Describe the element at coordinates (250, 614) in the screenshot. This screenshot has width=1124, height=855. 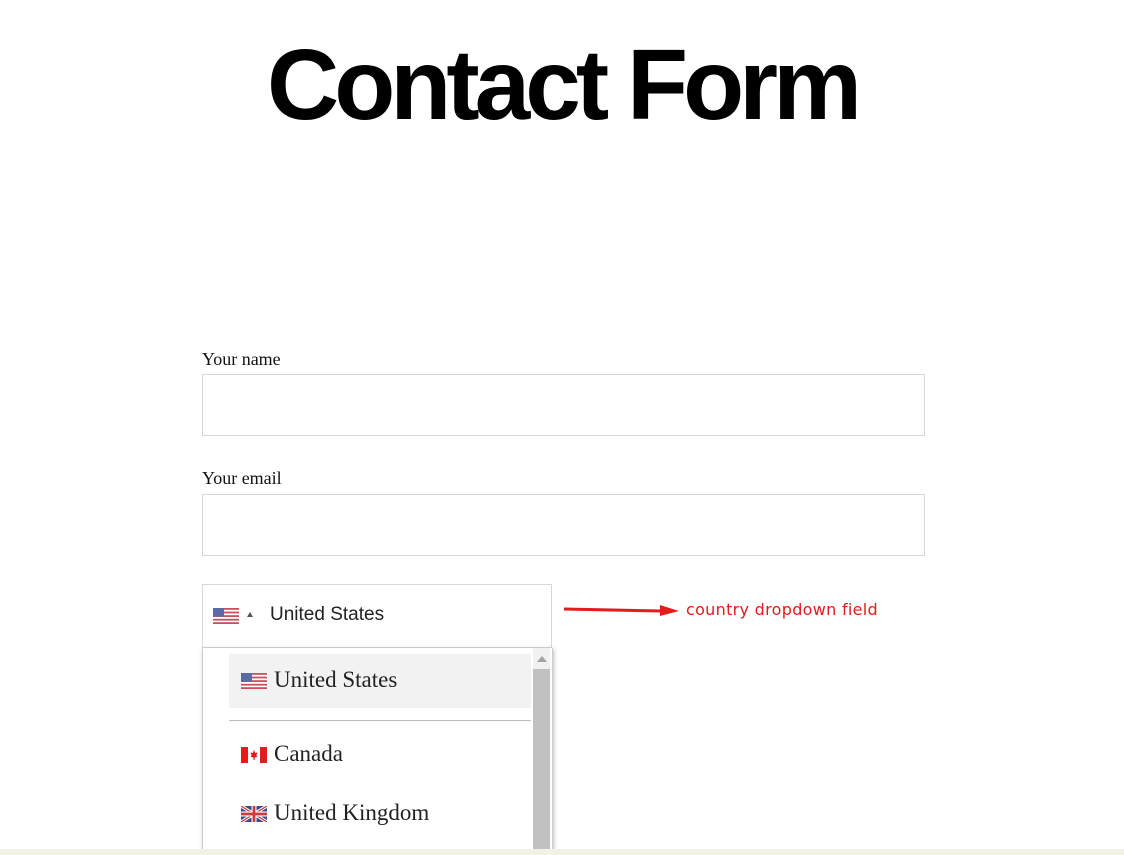
I see `arrow-up-icon` at that location.